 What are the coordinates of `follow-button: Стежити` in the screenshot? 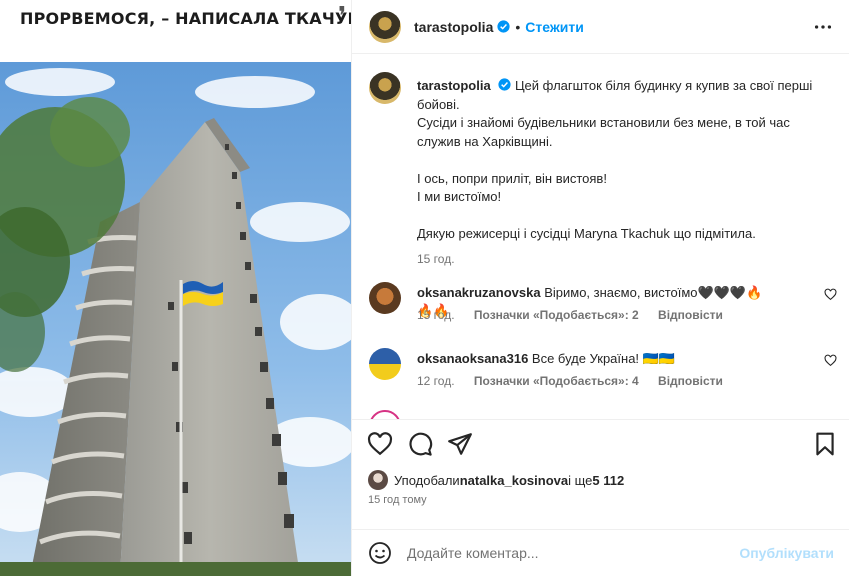 It's located at (554, 27).